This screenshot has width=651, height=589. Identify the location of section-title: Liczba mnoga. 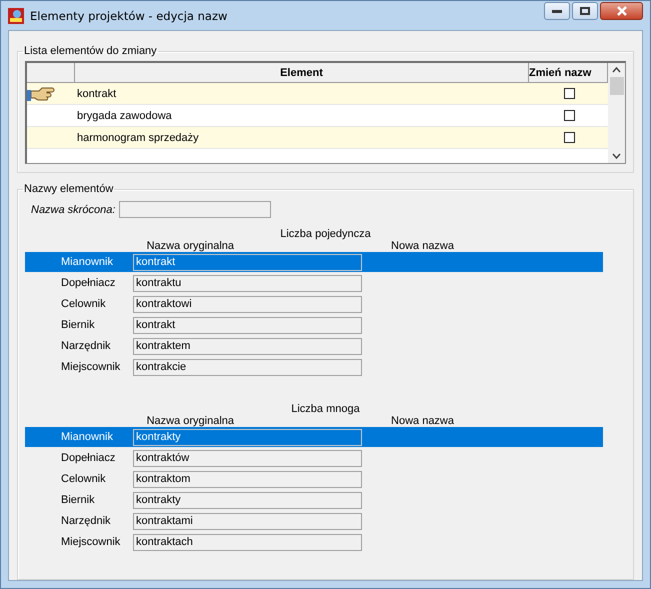
(325, 409).